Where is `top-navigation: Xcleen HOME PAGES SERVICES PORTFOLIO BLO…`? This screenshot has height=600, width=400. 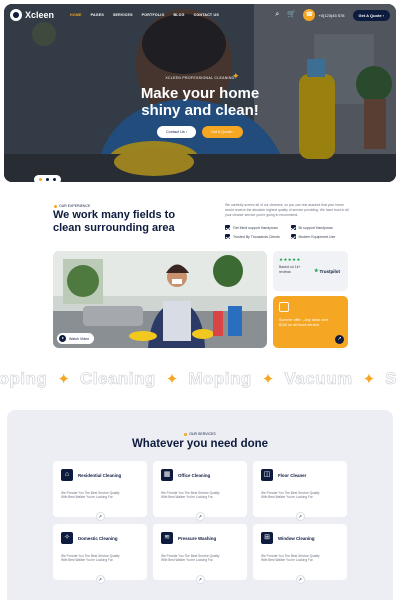
top-navigation: Xcleen HOME PAGES SERVICES PORTFOLIO BLO… is located at coordinates (200, 15).